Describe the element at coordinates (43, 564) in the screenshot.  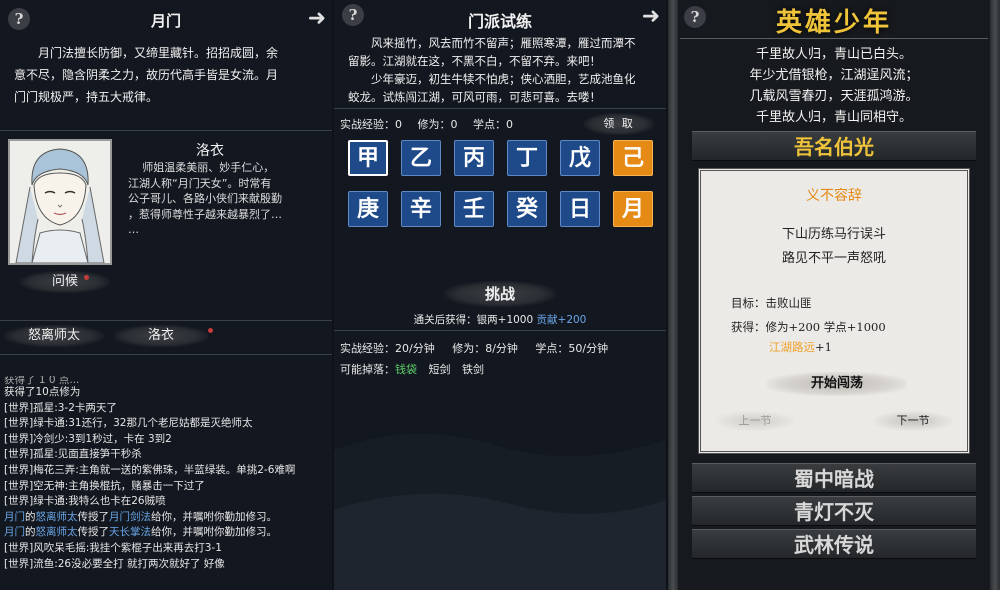
I see `chat-user: 流鱼` at that location.